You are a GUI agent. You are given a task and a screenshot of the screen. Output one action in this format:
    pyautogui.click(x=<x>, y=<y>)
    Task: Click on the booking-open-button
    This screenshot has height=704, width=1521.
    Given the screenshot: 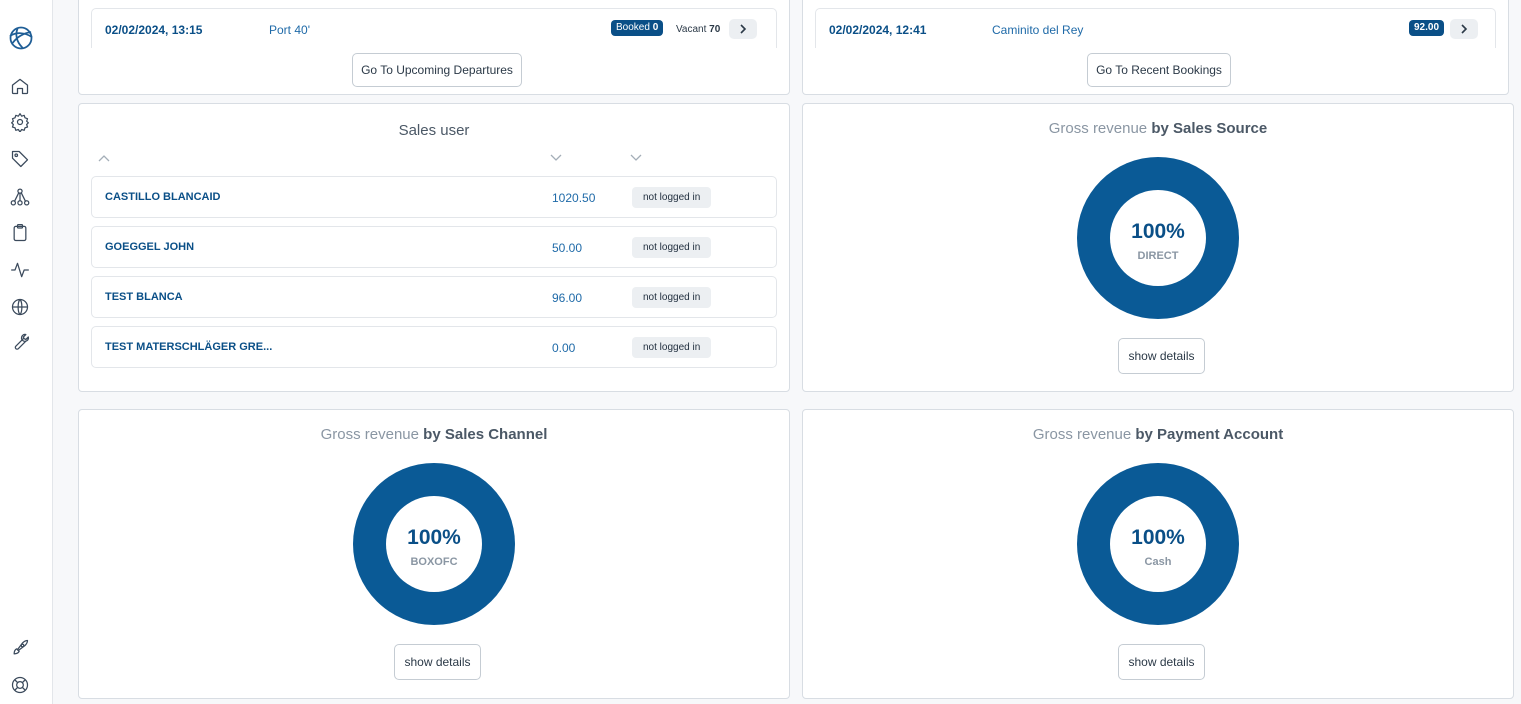 What is the action you would take?
    pyautogui.click(x=1464, y=29)
    